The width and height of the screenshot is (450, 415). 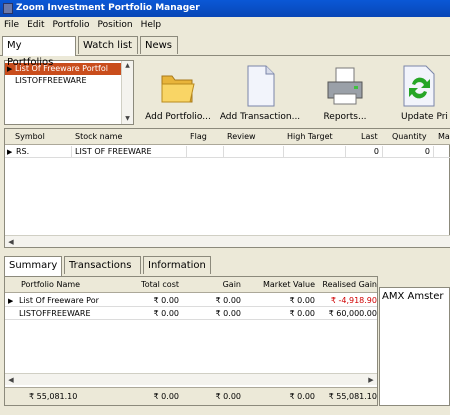 What do you see at coordinates (53, 396) in the screenshot?
I see `total-portfolio: ₹ 55,081.10` at bounding box center [53, 396].